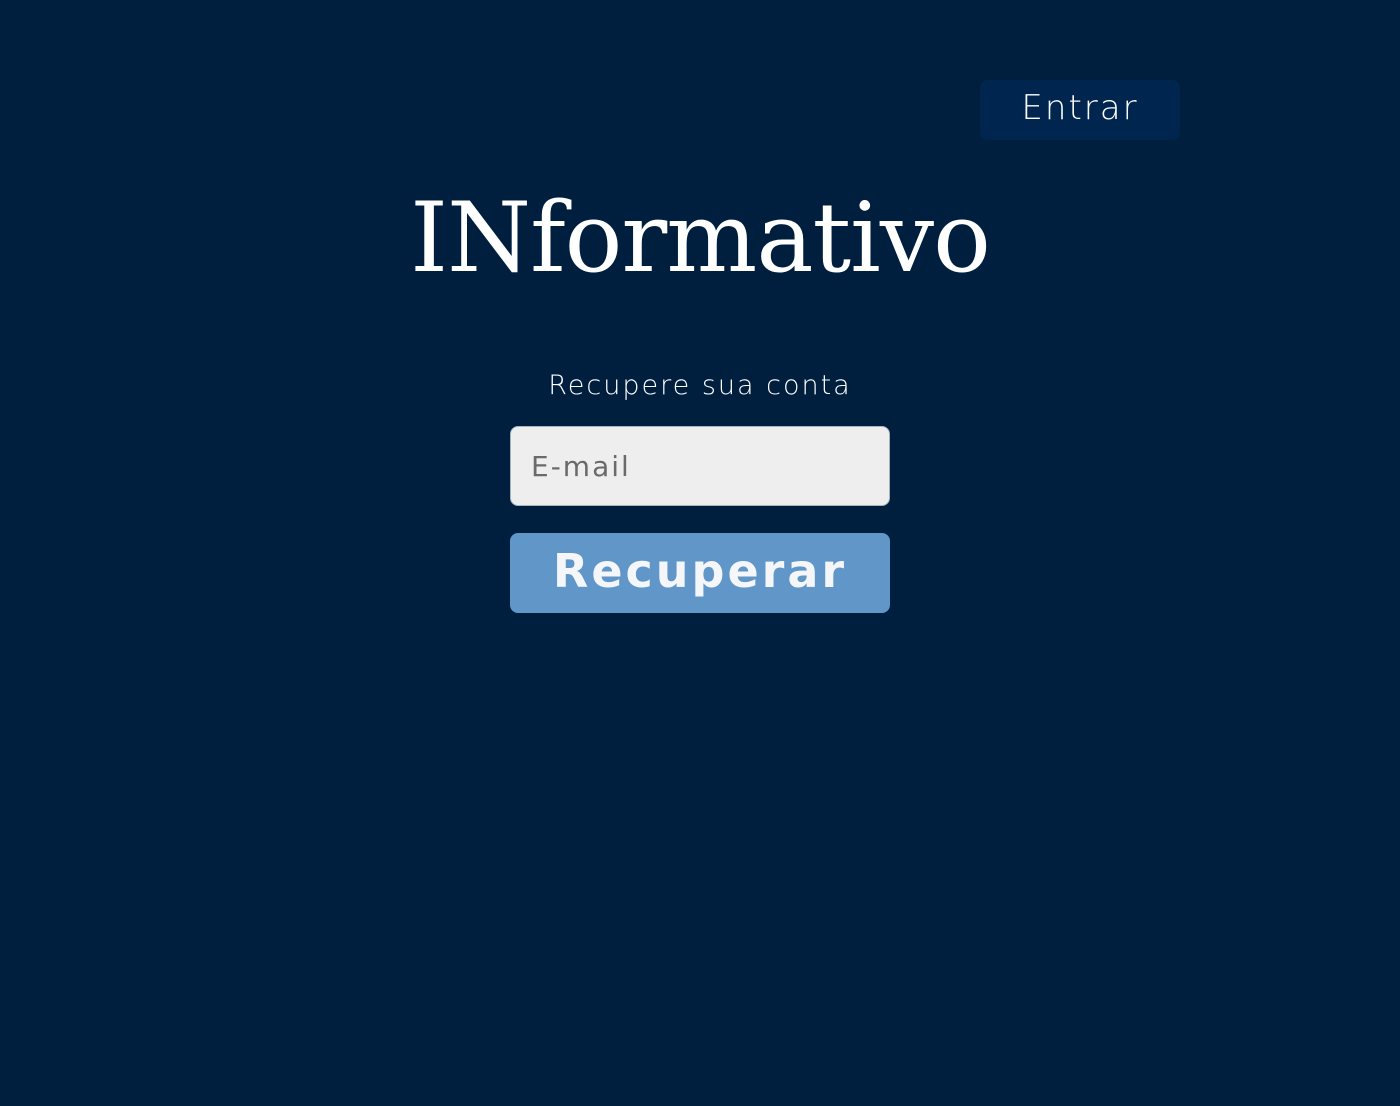  Describe the element at coordinates (700, 573) in the screenshot. I see `recover-button: Recuperar` at that location.